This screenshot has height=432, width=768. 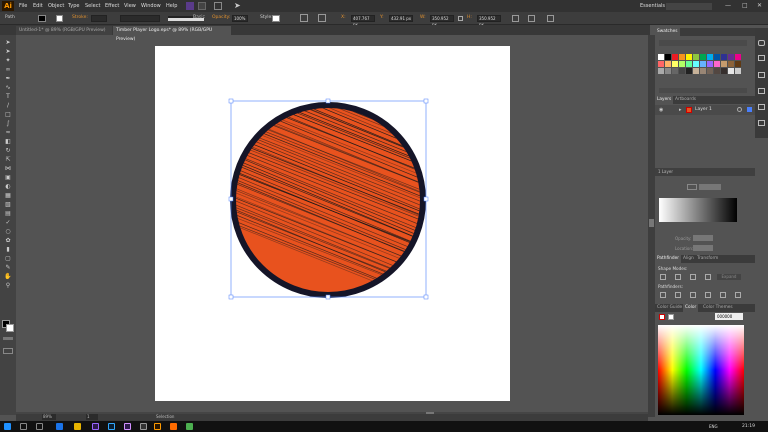 I want to click on gradient-opacity-field, so click(x=703, y=238).